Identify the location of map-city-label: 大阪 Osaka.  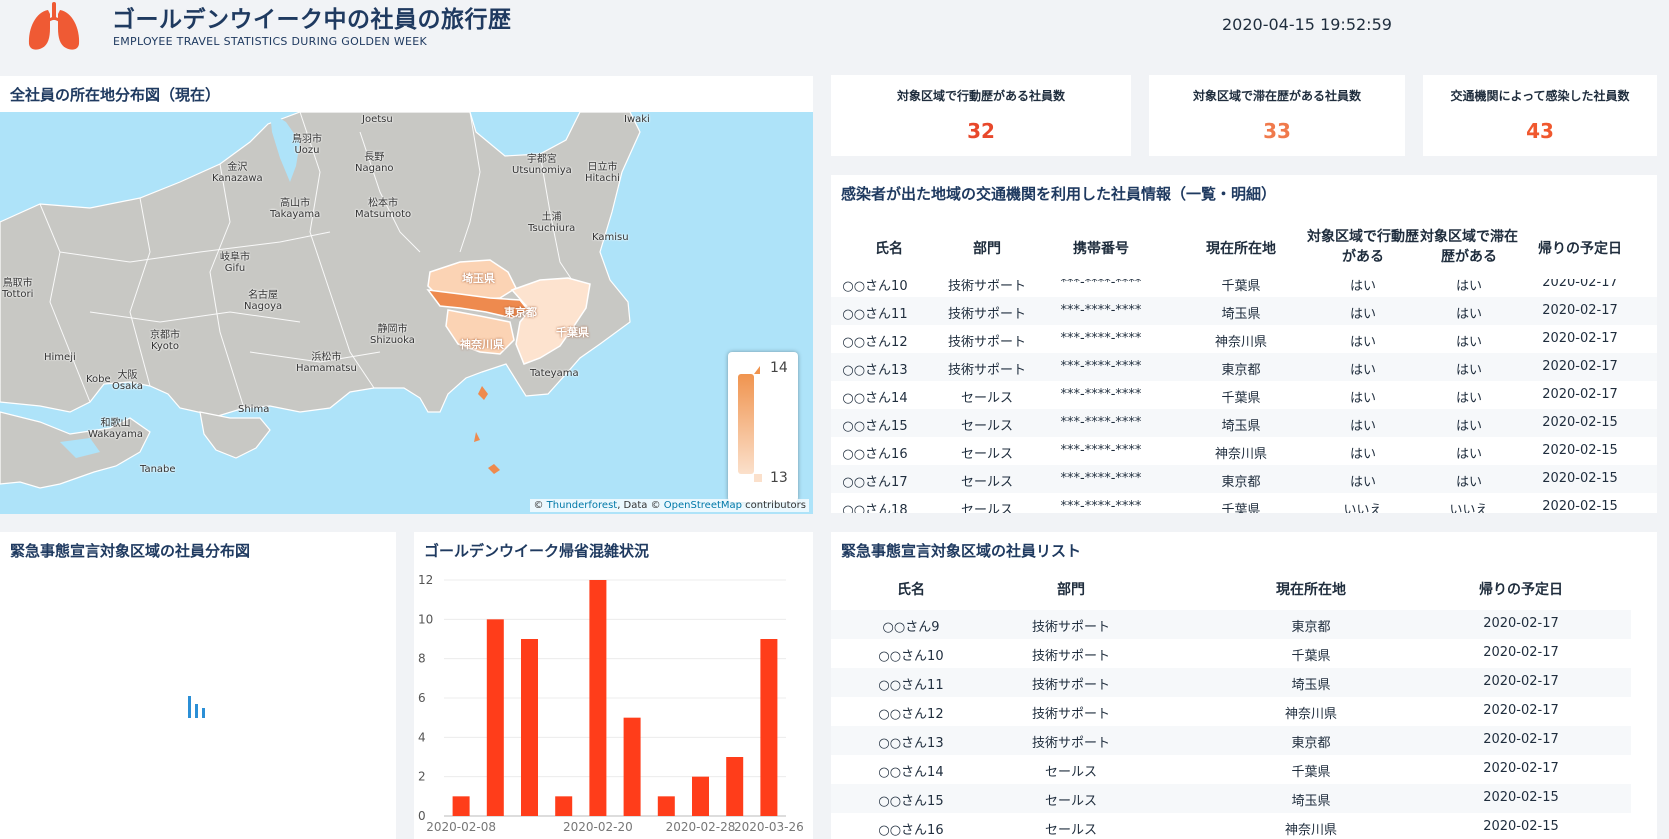
(127, 381).